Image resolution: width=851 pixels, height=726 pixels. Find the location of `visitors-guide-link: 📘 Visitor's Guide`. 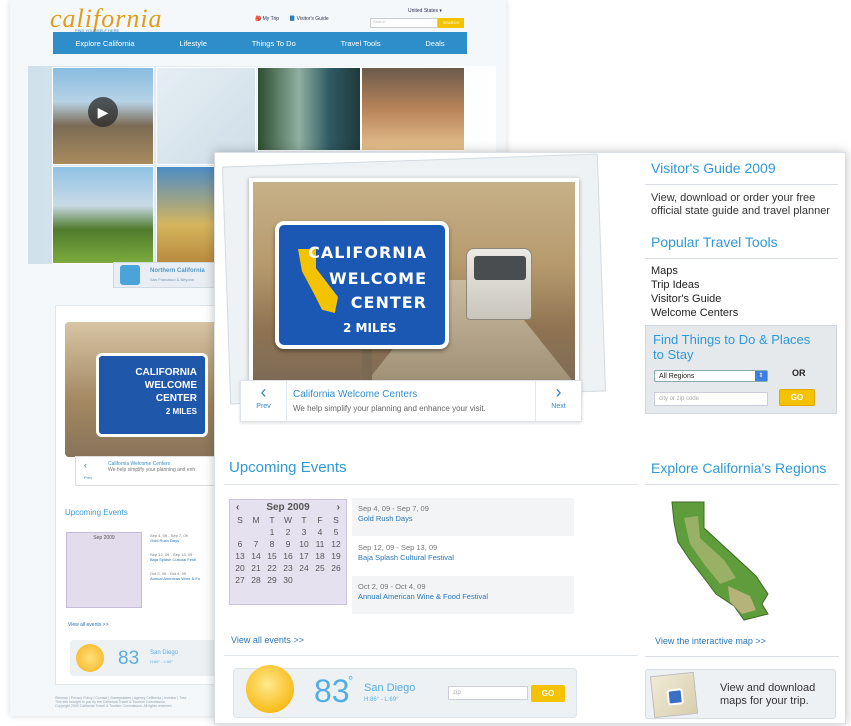

visitors-guide-link: 📘 Visitor's Guide is located at coordinates (309, 19).